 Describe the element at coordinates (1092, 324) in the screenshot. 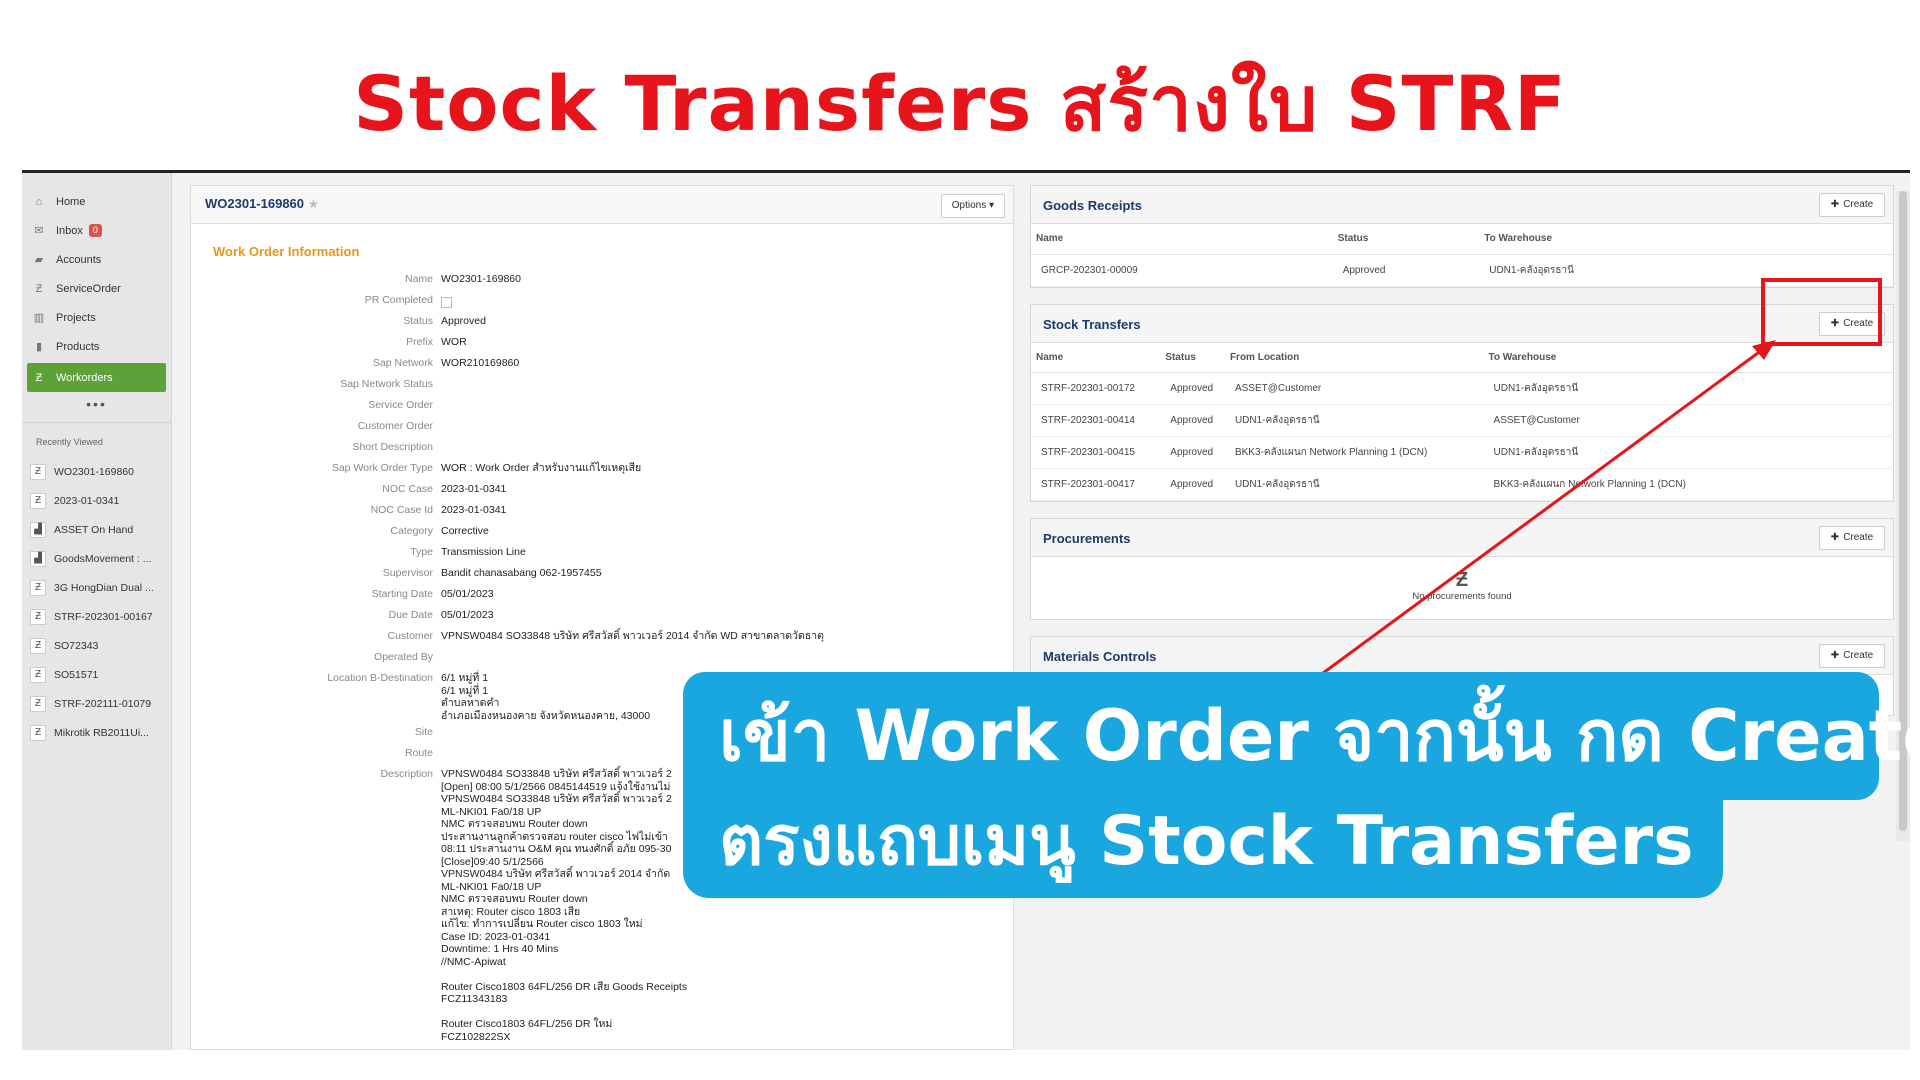

I see `stock-transfers-title: Stock Transfers` at that location.